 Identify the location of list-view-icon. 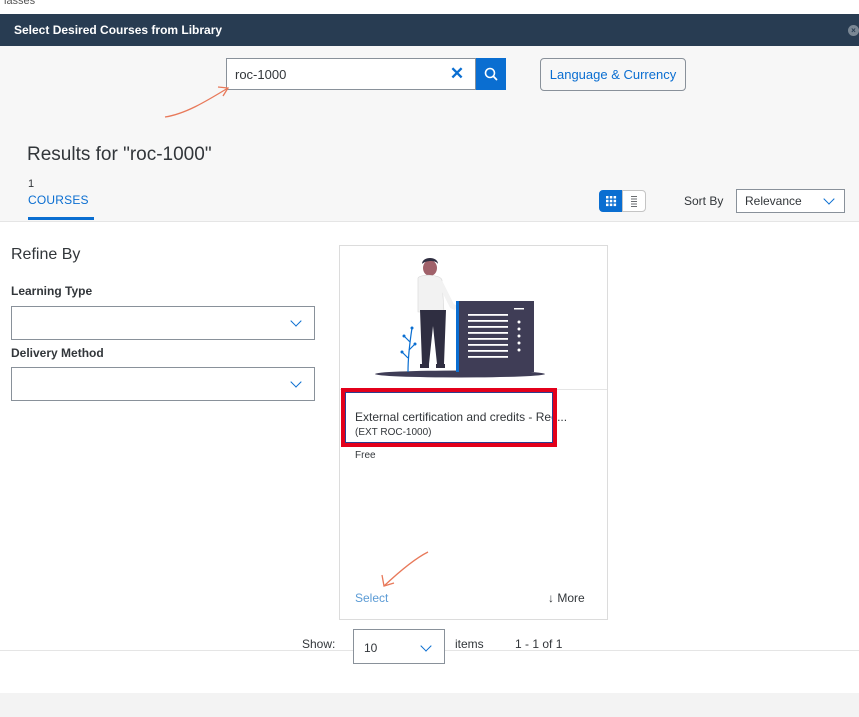
(634, 201).